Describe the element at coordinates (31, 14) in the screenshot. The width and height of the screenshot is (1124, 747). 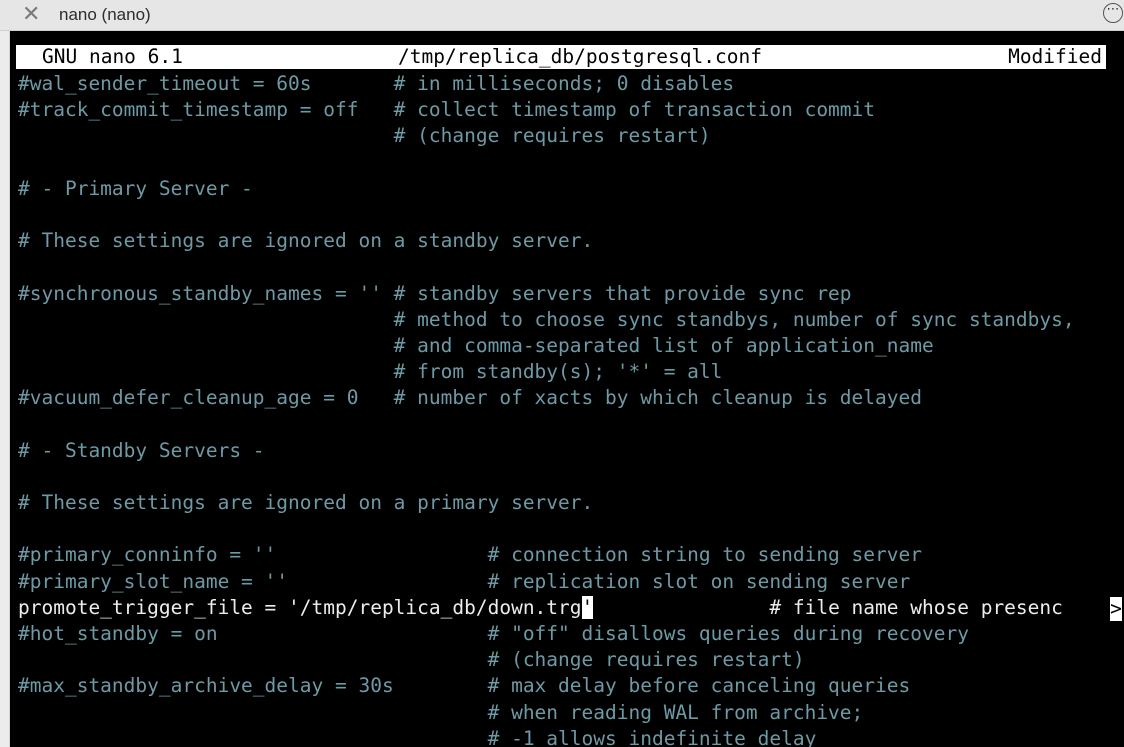
I see `close-x-icon: ✕` at that location.